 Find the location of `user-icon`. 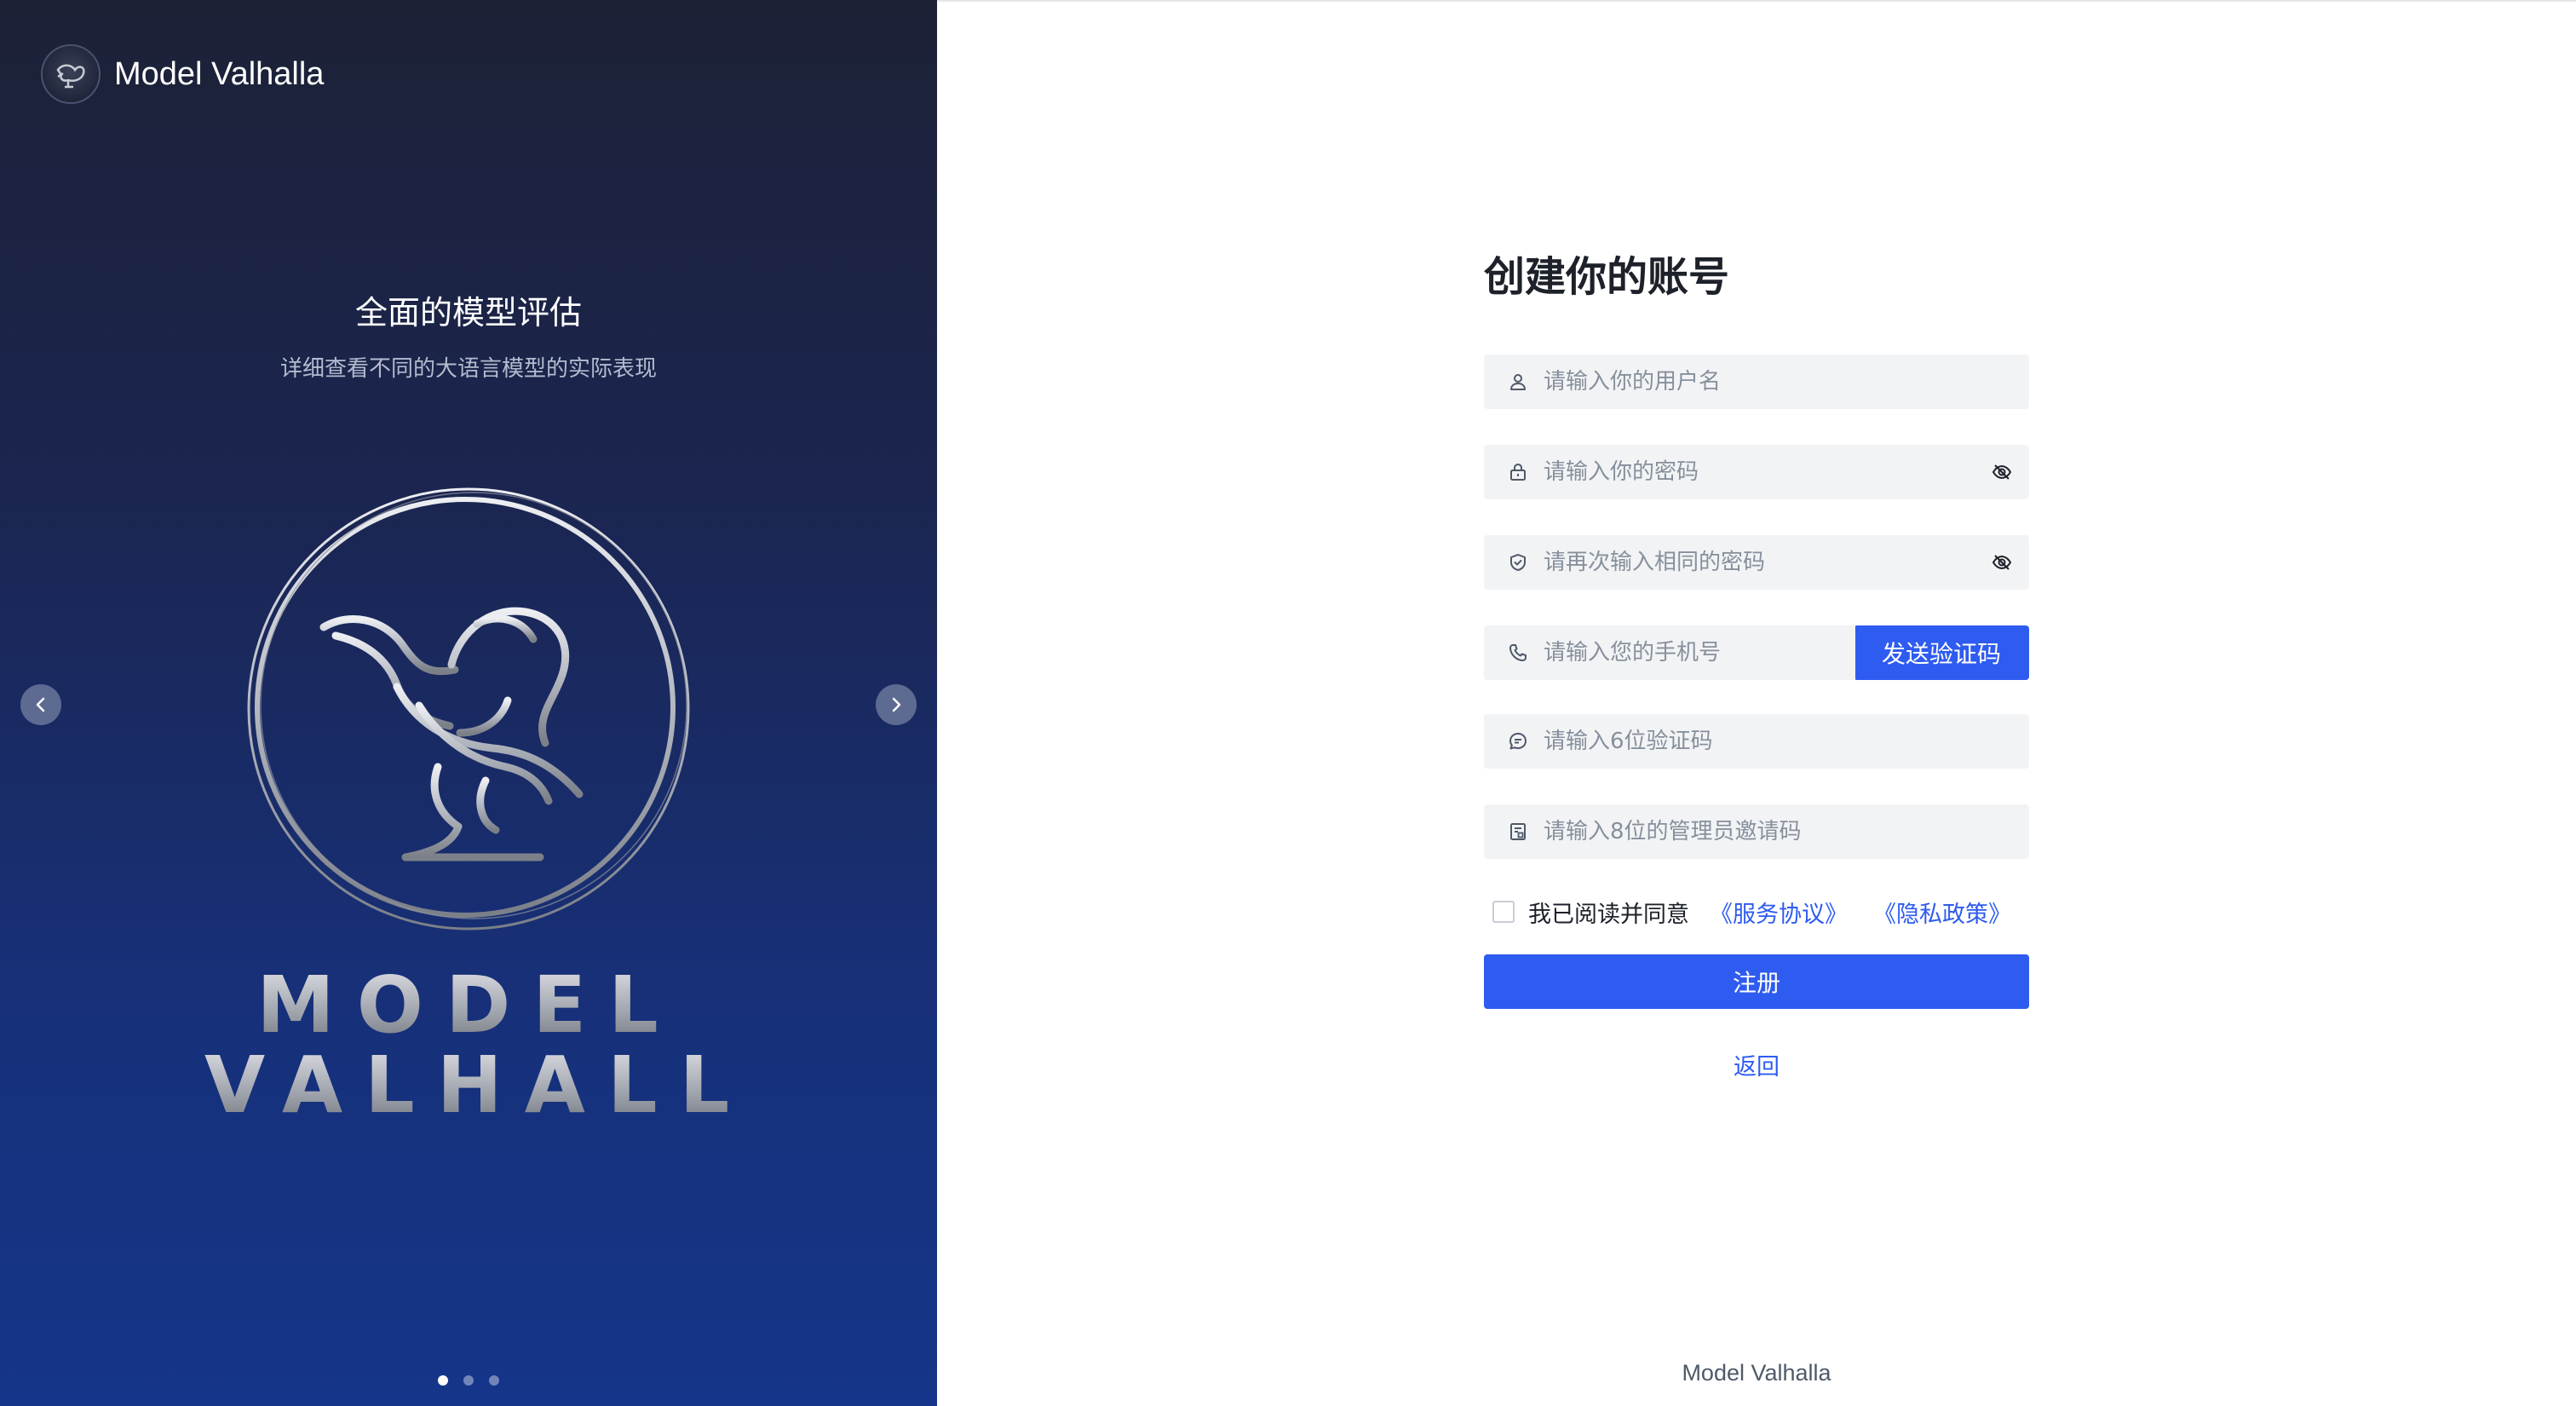

user-icon is located at coordinates (1518, 381).